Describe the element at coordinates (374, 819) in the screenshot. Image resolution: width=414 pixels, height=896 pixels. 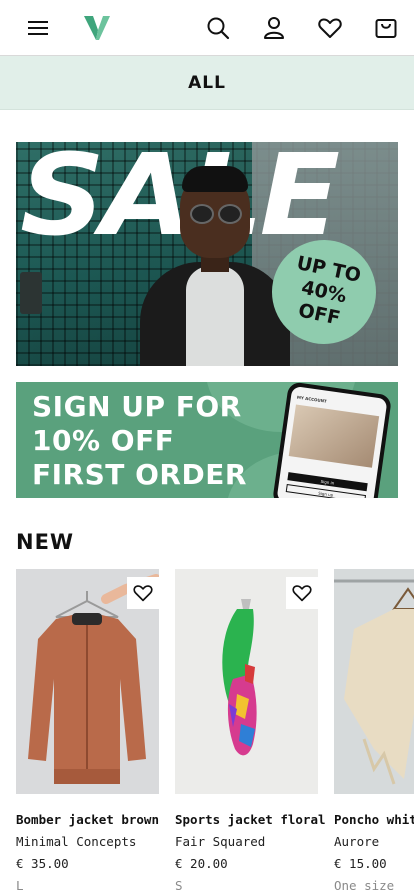
I see `product-name: Poncho white` at that location.